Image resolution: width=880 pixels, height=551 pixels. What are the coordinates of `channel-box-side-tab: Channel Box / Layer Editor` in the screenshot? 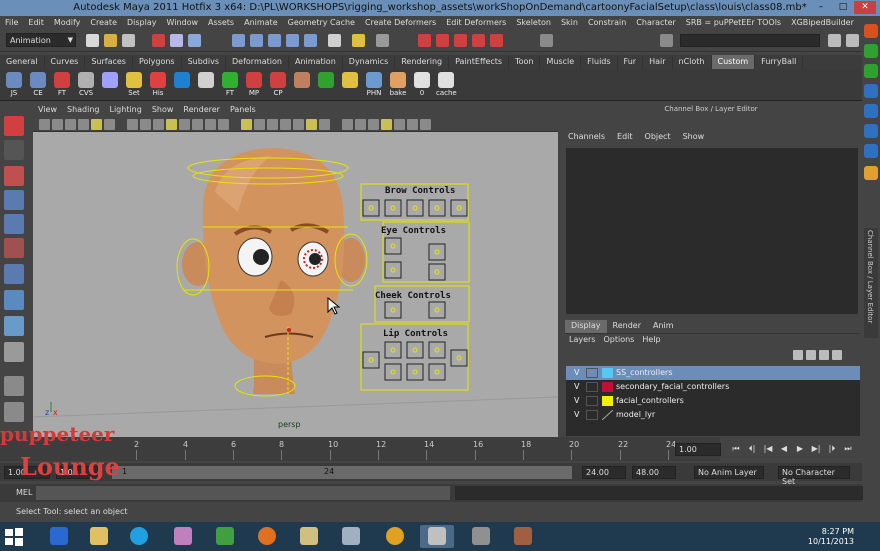 It's located at (871, 283).